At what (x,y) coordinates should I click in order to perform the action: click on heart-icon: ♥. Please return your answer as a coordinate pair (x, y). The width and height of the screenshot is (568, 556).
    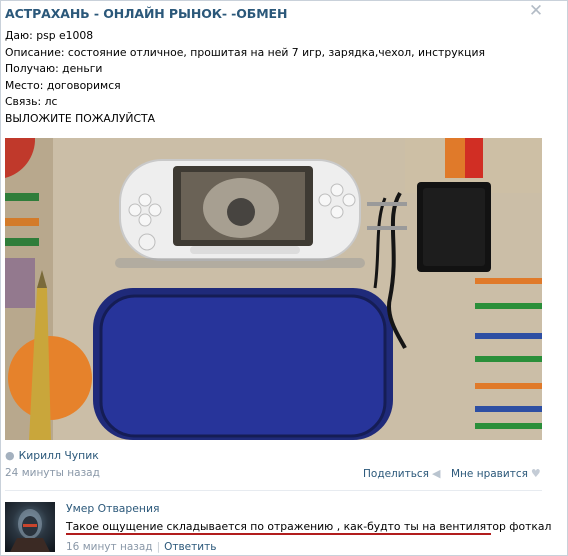
    Looking at the image, I should click on (535, 473).